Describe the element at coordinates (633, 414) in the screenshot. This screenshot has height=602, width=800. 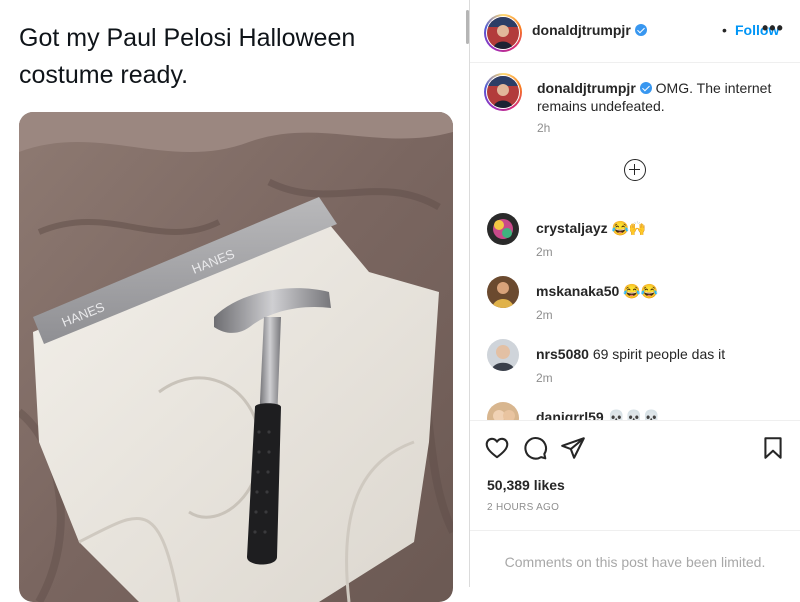
I see `comment-text: 💀💀💀` at that location.